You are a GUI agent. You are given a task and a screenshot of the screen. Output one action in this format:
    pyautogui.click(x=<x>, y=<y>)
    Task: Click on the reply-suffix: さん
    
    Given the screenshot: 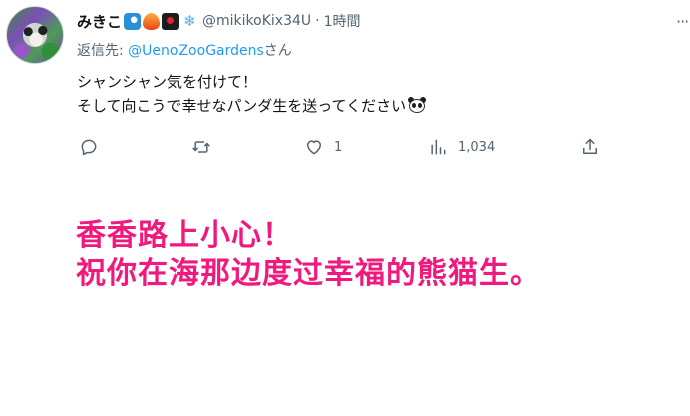 What is the action you would take?
    pyautogui.click(x=277, y=51)
    